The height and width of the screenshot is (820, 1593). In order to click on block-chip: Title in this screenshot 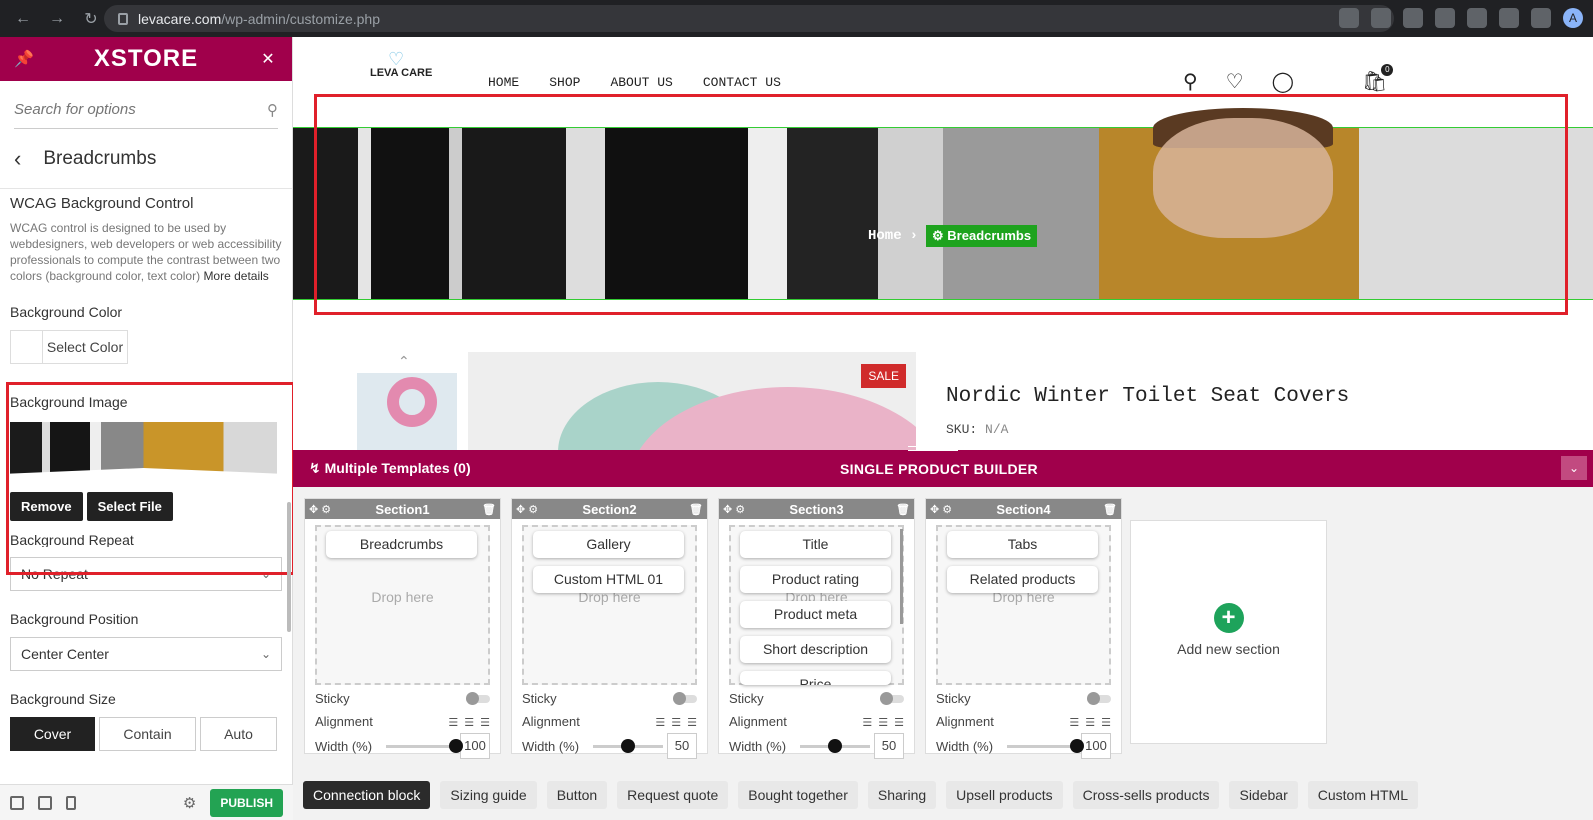, I will do `click(815, 544)`.